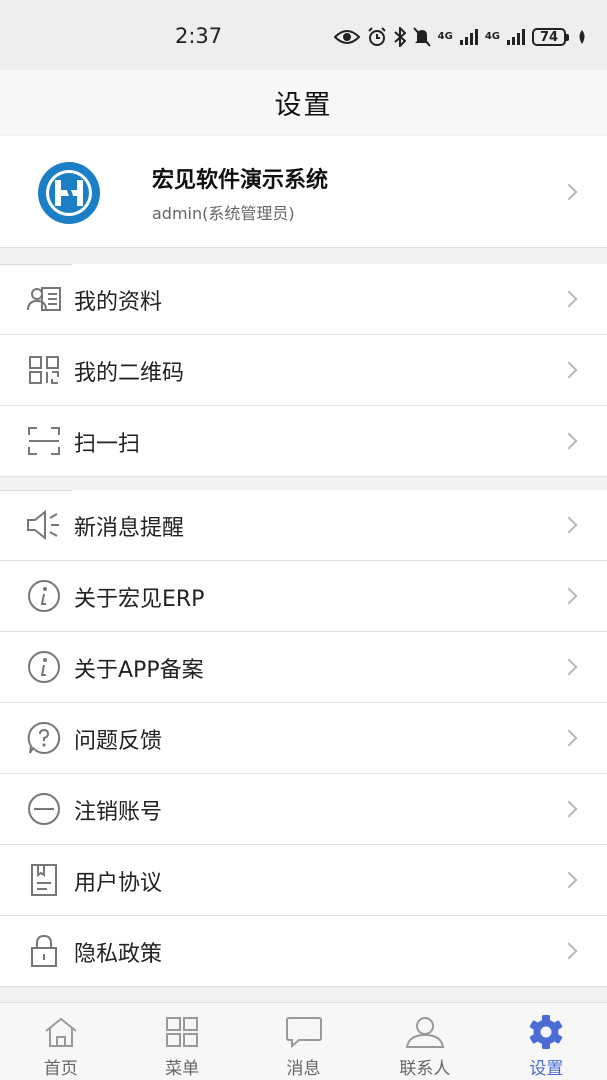 This screenshot has width=607, height=1080. Describe the element at coordinates (492, 36) in the screenshot. I see `network-label-2: 4G` at that location.